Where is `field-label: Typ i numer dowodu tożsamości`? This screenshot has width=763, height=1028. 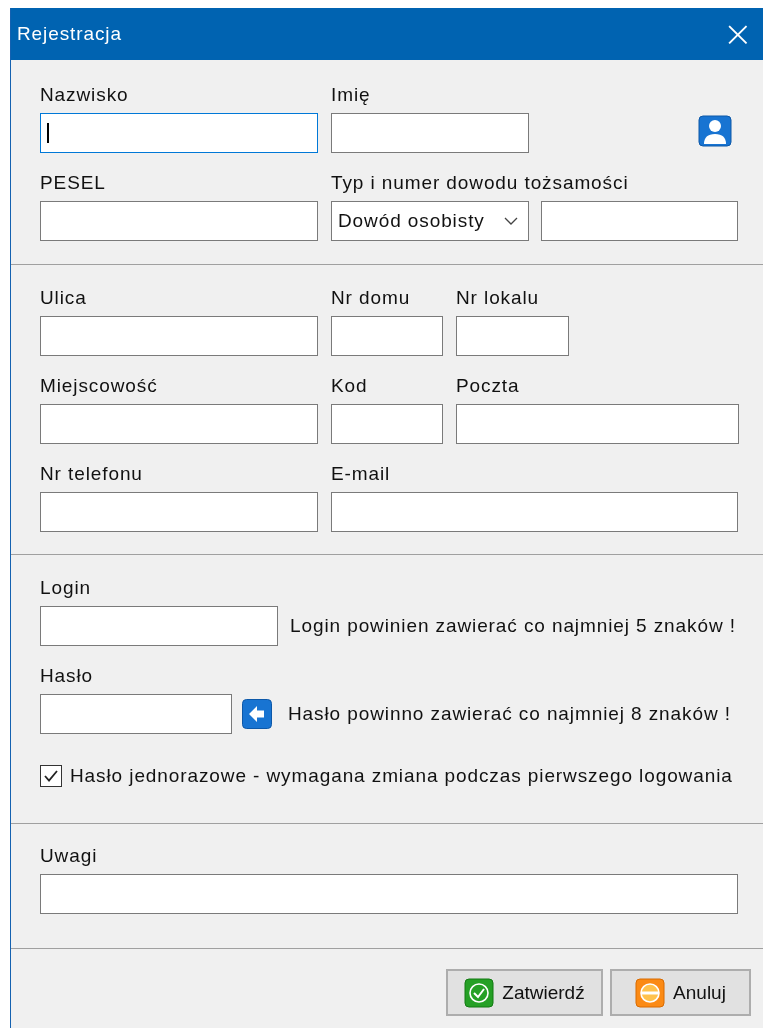
field-label: Typ i numer dowodu tożsamości is located at coordinates (480, 183).